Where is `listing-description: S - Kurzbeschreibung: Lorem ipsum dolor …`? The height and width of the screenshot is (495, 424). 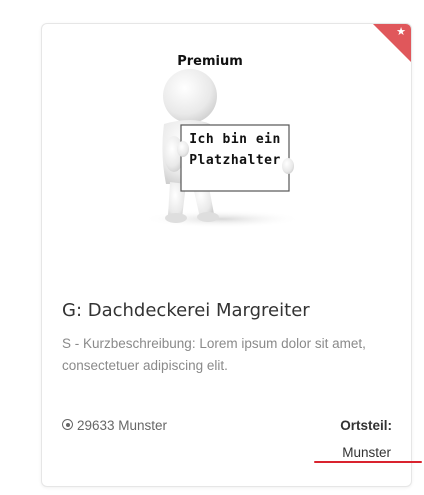
listing-description: S - Kurzbeschreibung: Lorem ipsum dolor … is located at coordinates (214, 354).